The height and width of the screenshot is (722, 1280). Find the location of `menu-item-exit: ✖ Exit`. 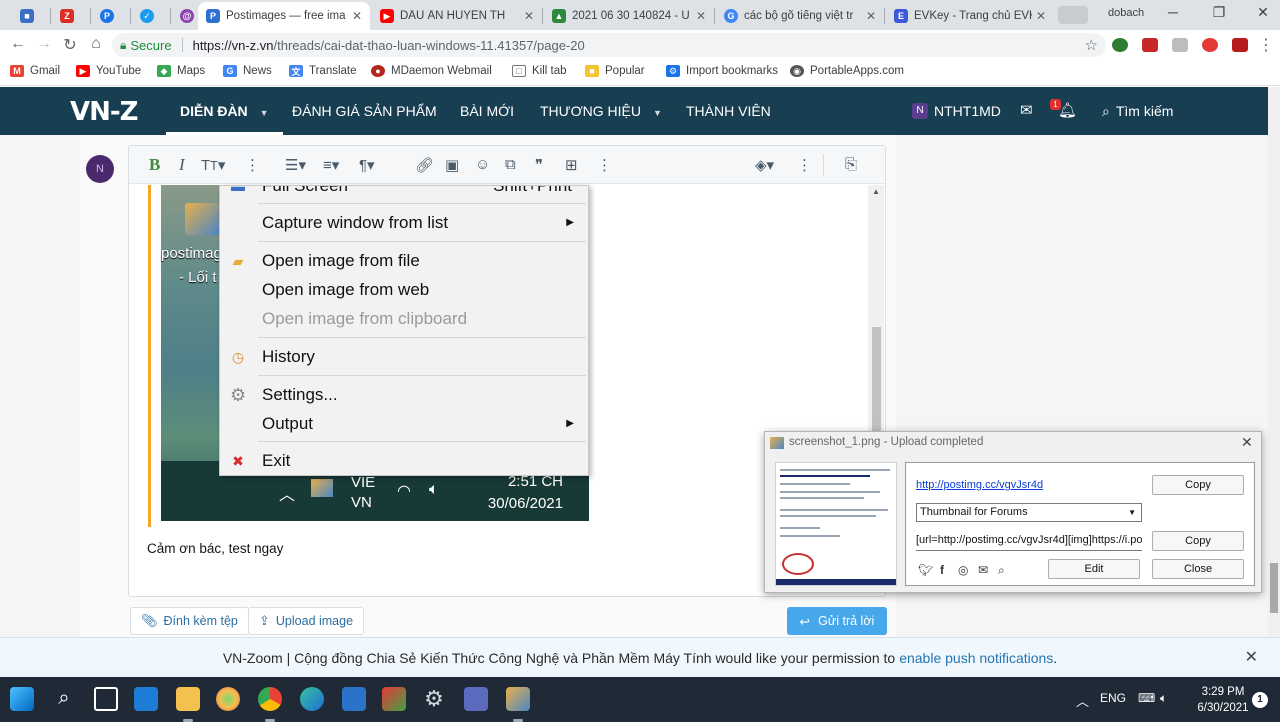

menu-item-exit: ✖ Exit is located at coordinates (404, 461).